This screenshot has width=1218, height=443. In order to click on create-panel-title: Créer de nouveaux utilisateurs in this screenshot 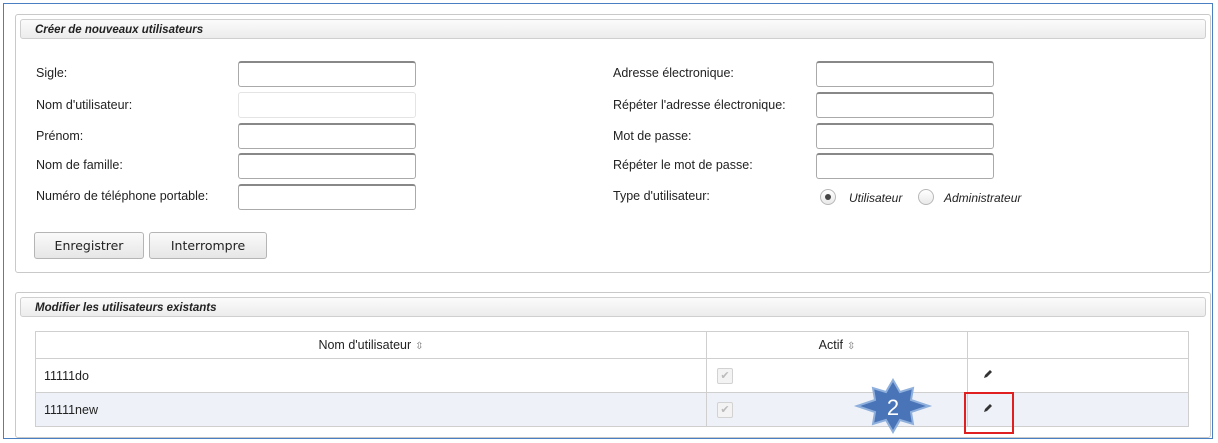, I will do `click(613, 29)`.